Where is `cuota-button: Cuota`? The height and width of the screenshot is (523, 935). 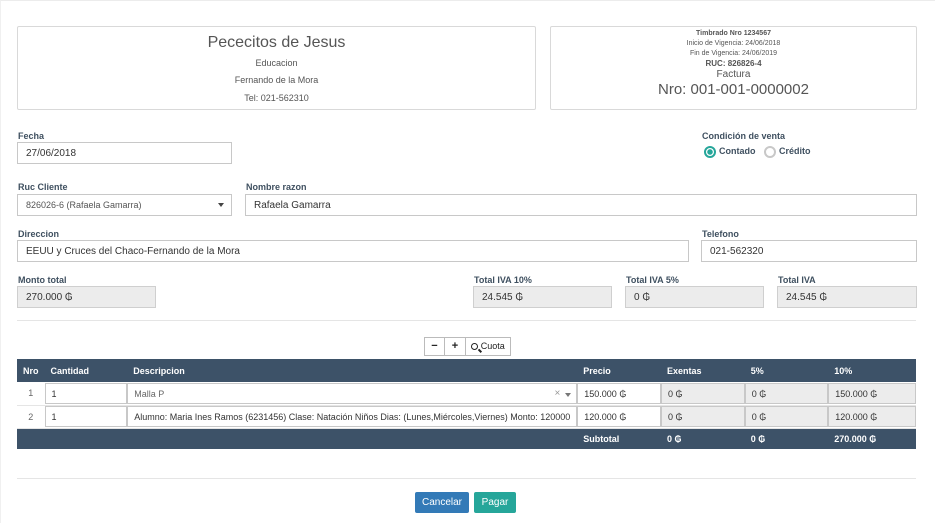
cuota-button: Cuota is located at coordinates (488, 346).